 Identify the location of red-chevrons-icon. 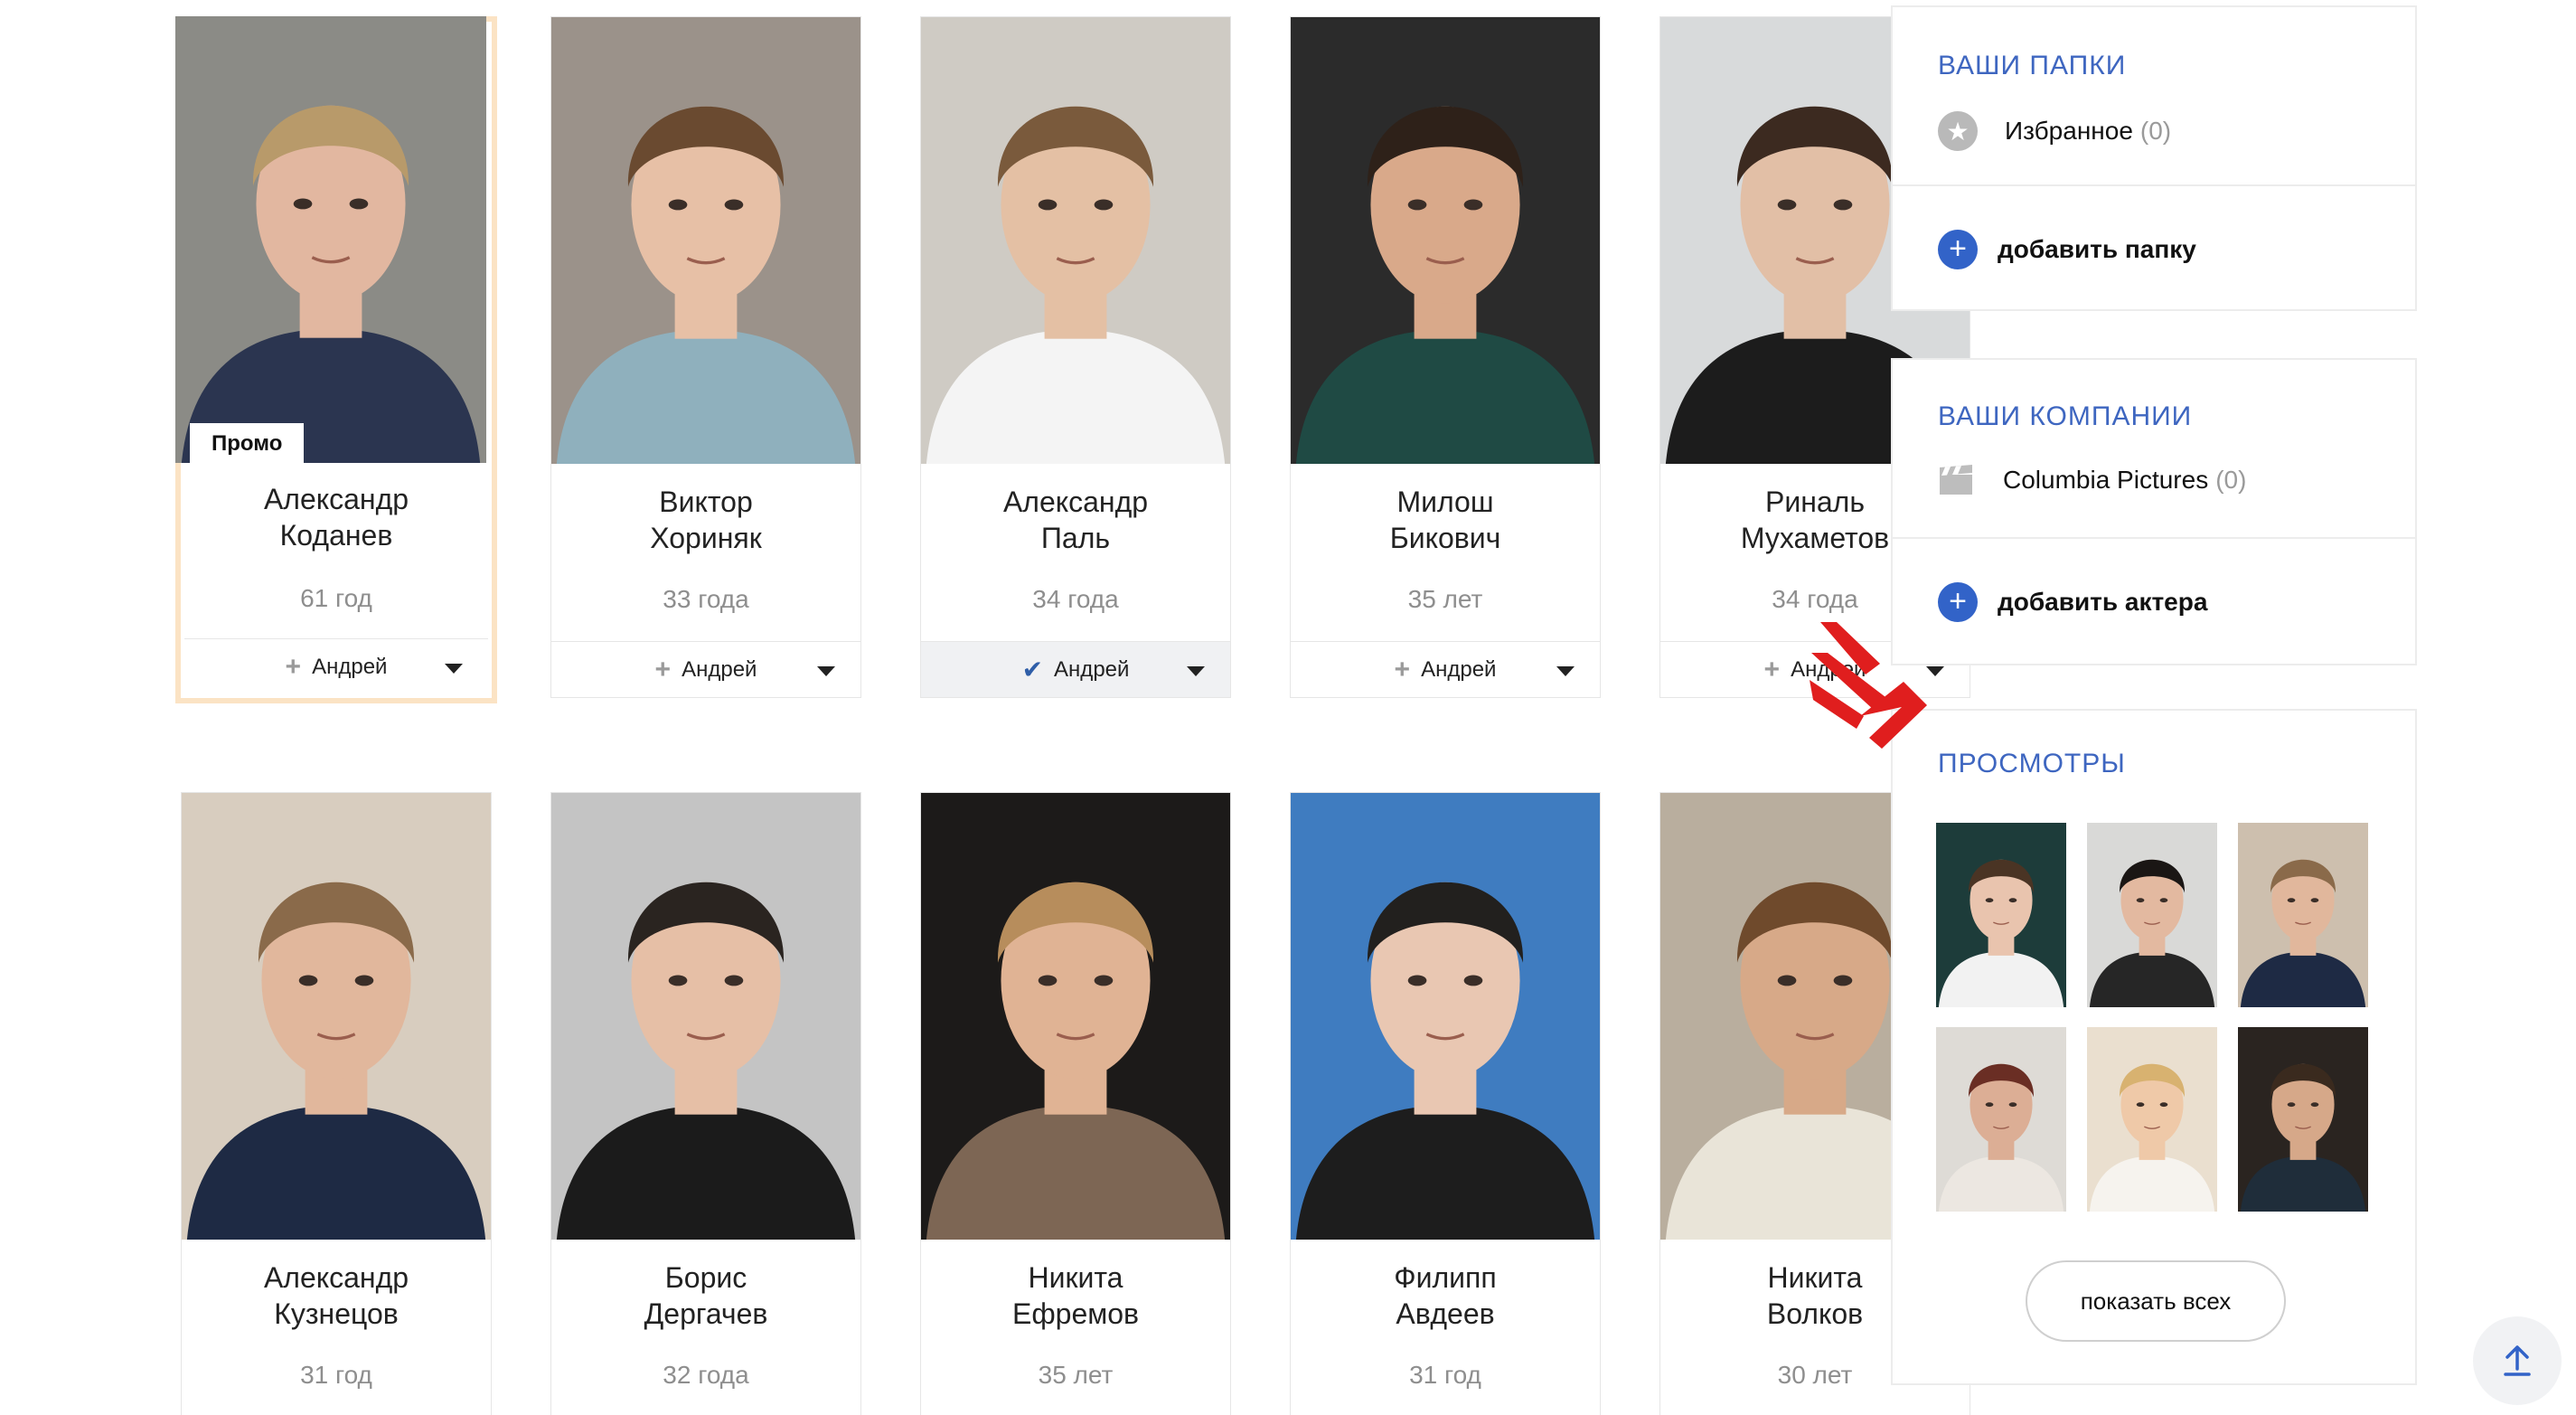
(1868, 685).